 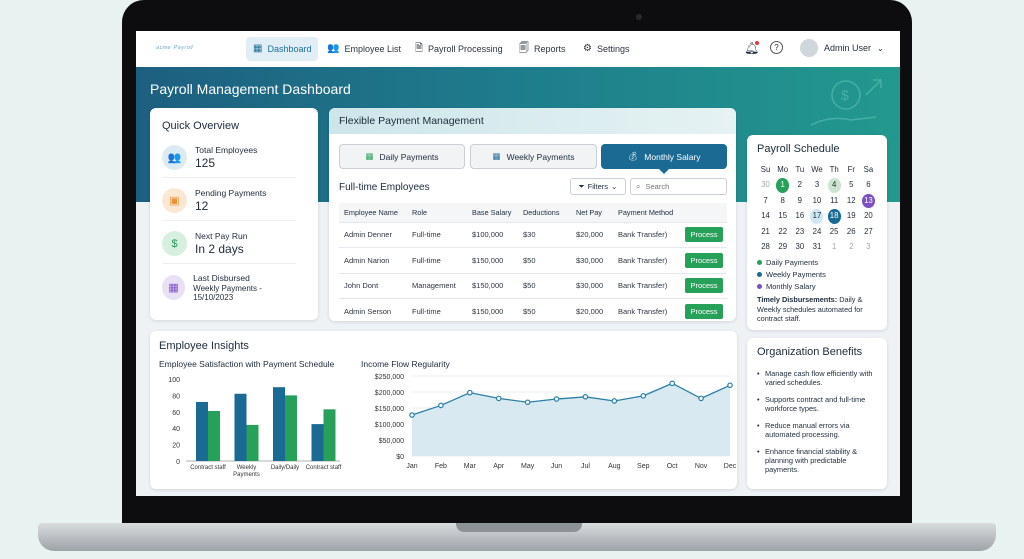 What do you see at coordinates (799, 216) in the screenshot?
I see `calendar-day: 16` at bounding box center [799, 216].